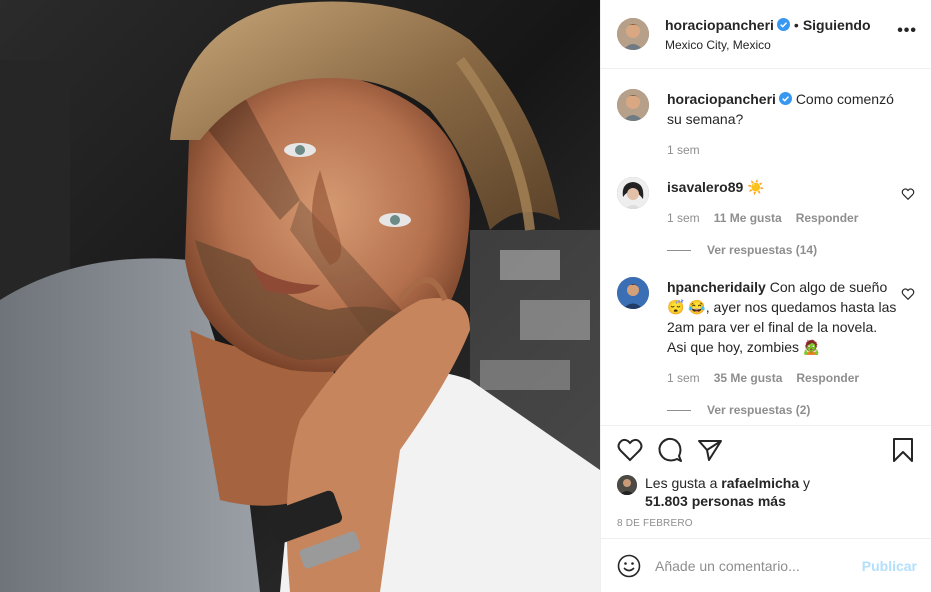  What do you see at coordinates (748, 378) in the screenshot?
I see `comment-likes: 35 Me gusta` at bounding box center [748, 378].